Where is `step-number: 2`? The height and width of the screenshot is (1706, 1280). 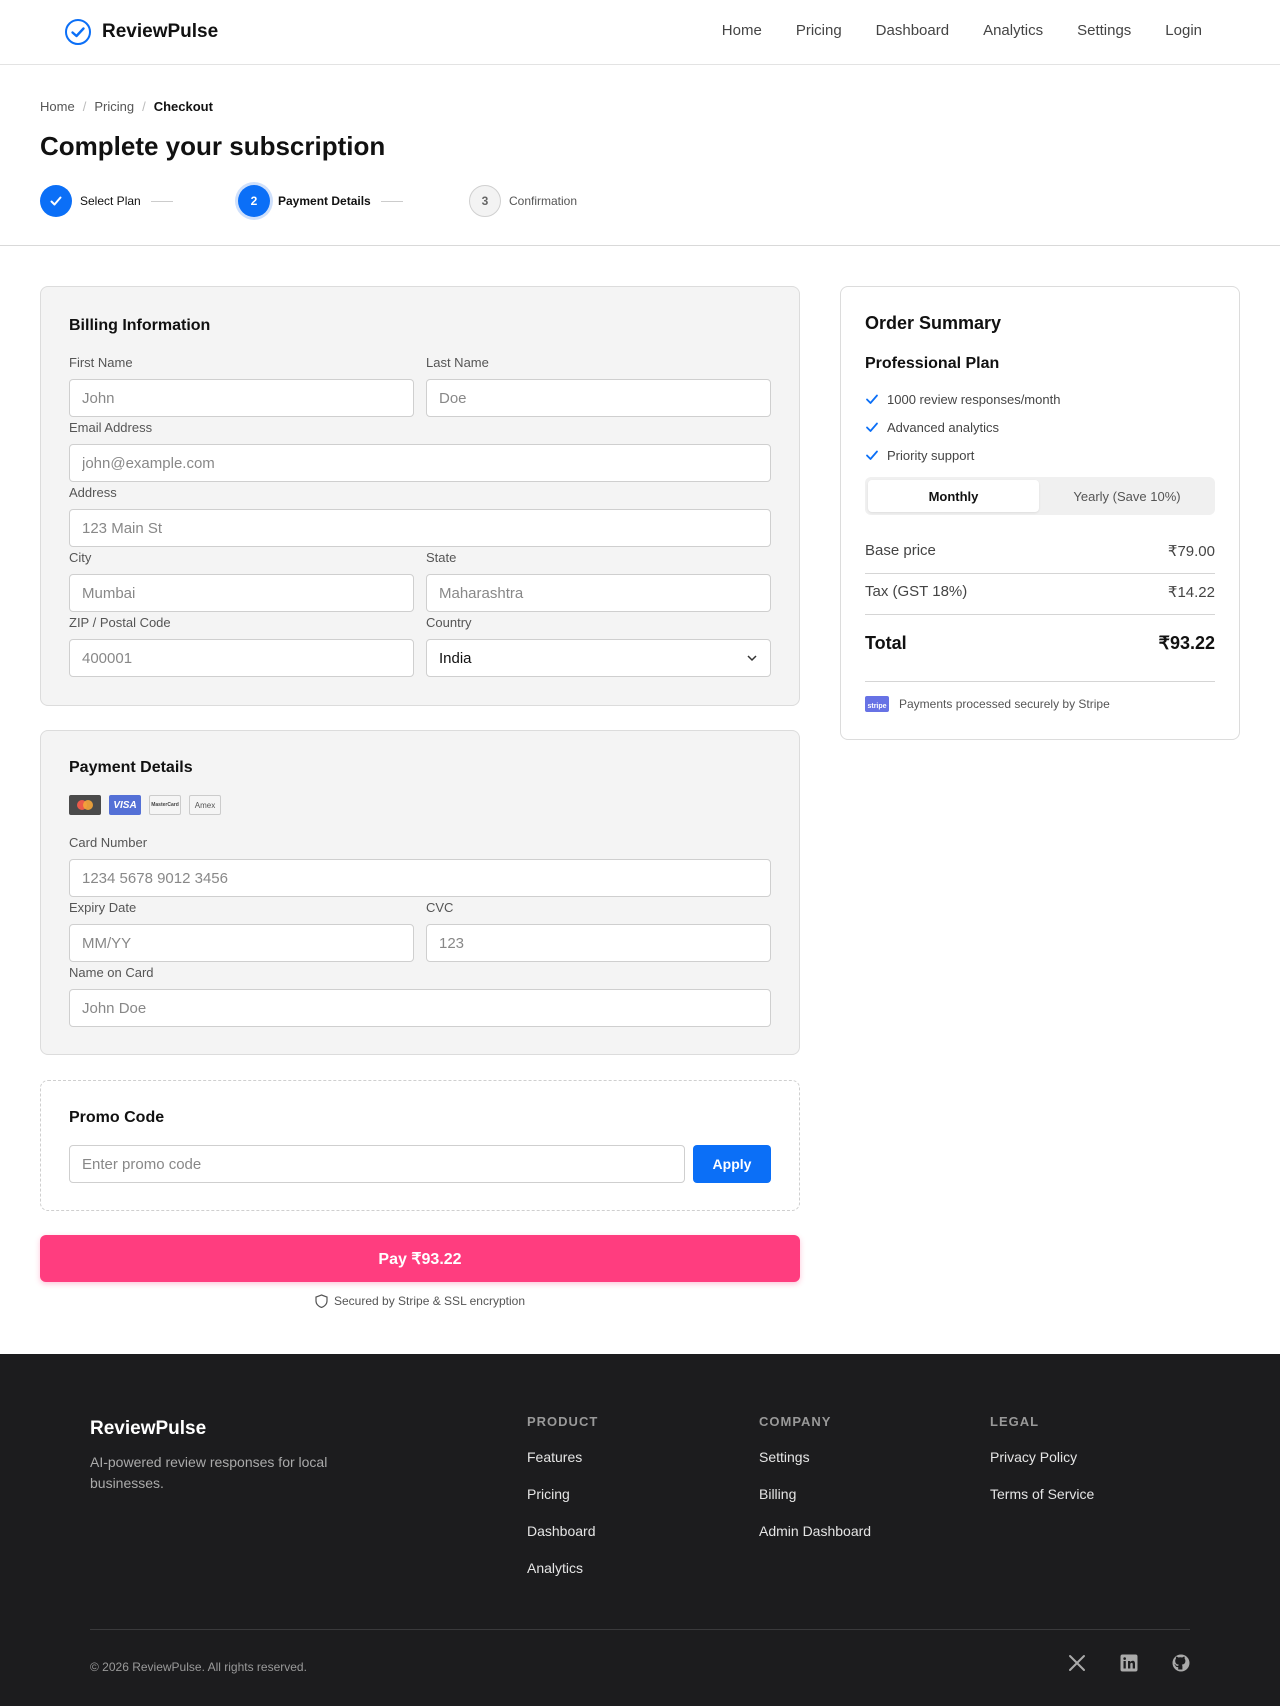 step-number: 2 is located at coordinates (254, 201).